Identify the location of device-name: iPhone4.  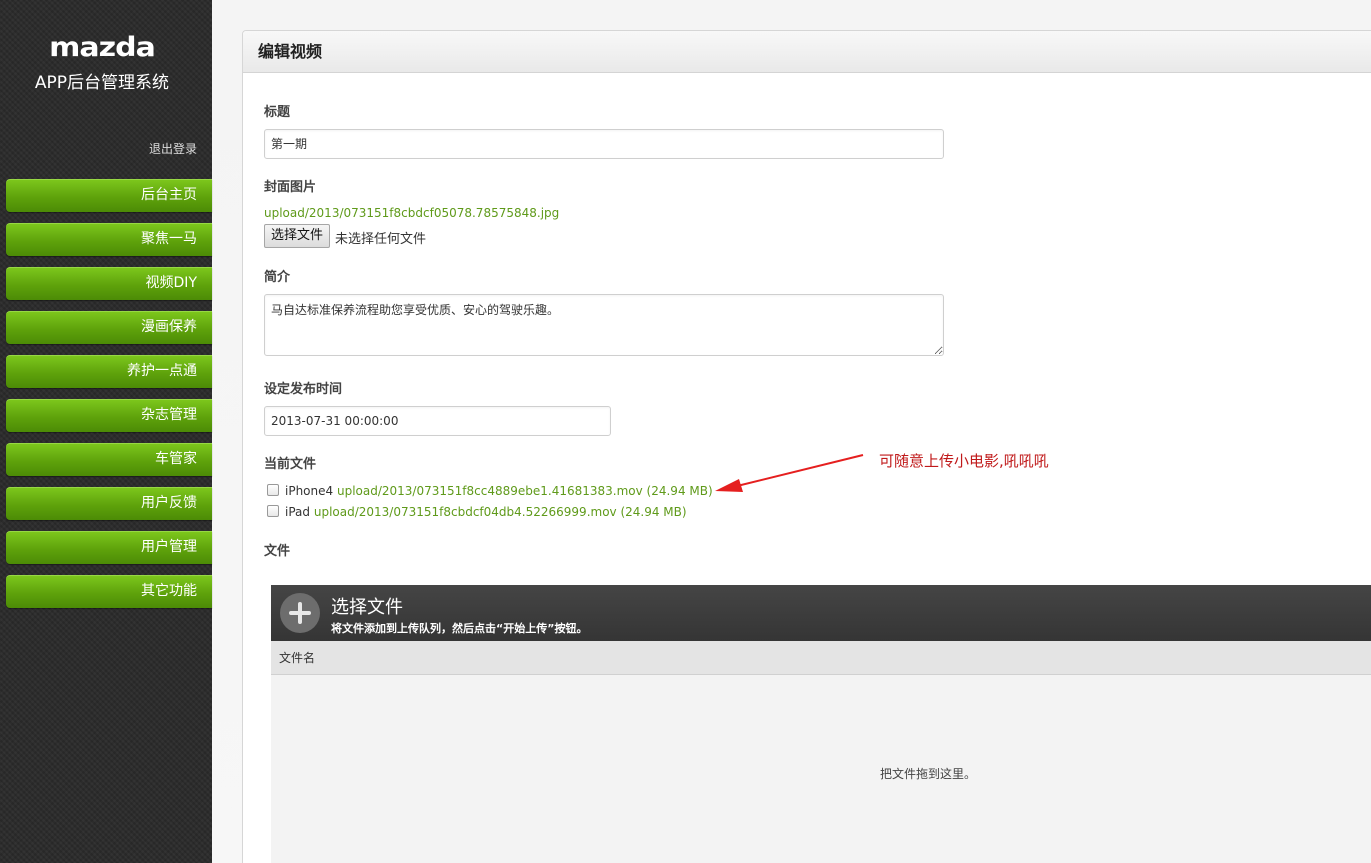
(309, 491).